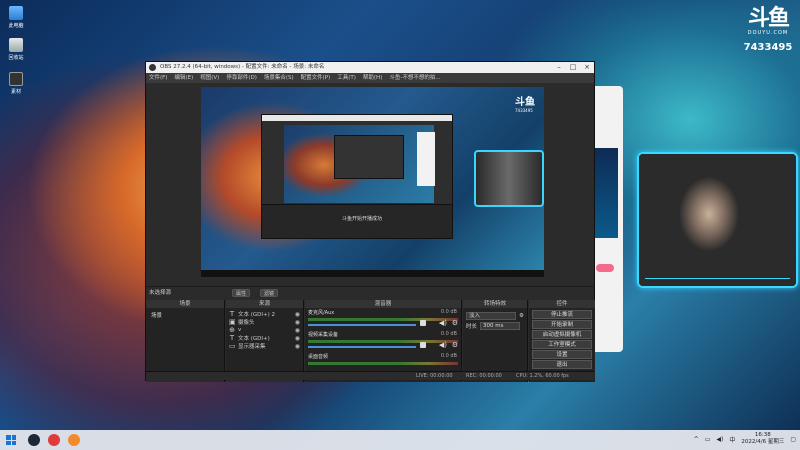  Describe the element at coordinates (252, 347) in the screenshot. I see `source-name: 显示器采集` at that location.